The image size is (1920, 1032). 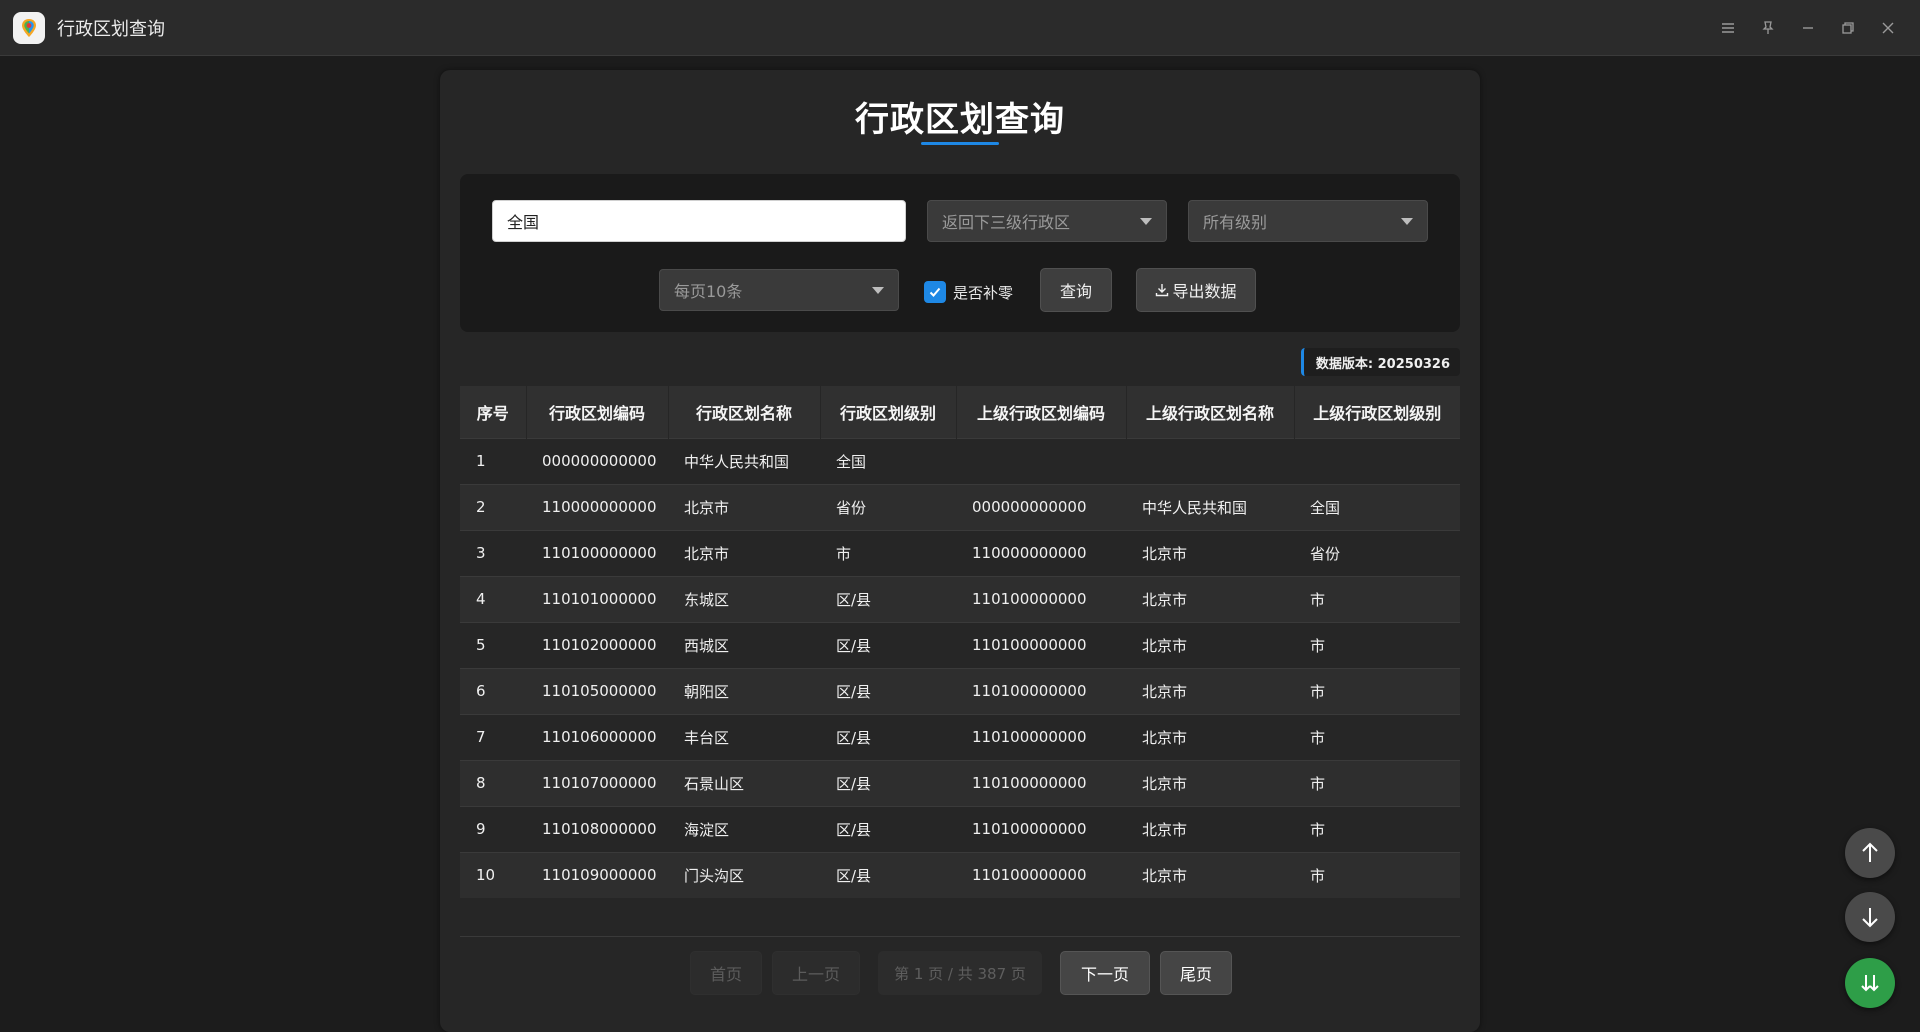 What do you see at coordinates (960, 599) in the screenshot?
I see `table-row: 4 110101000000 东城区 区/县 110100000000 北京市 市` at bounding box center [960, 599].